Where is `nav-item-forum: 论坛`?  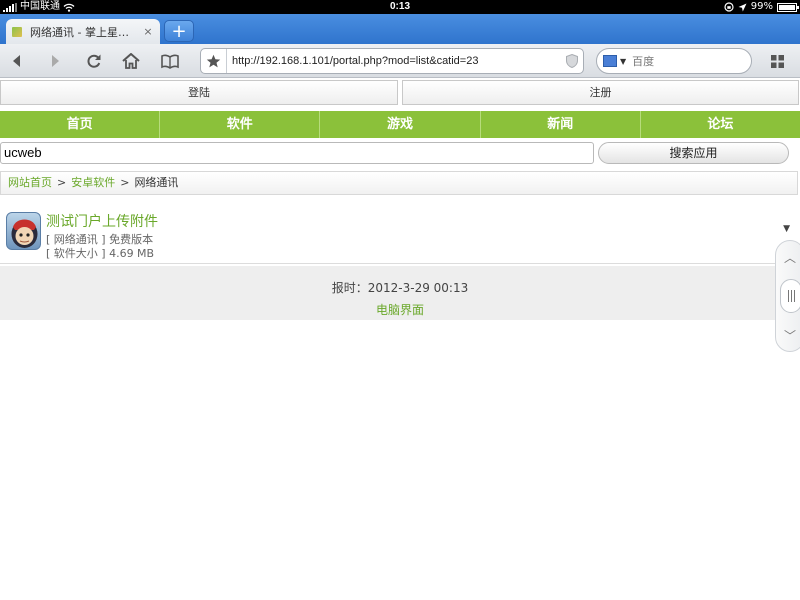 nav-item-forum: 论坛 is located at coordinates (720, 124).